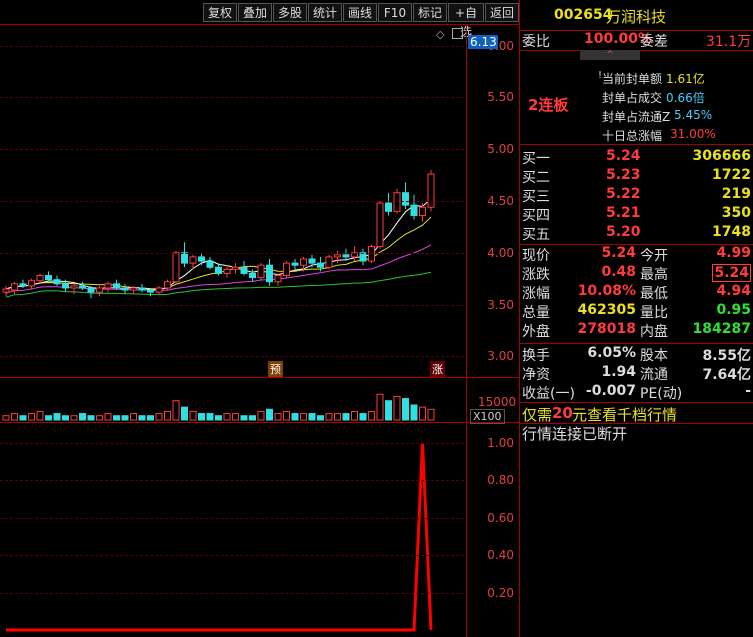 This screenshot has width=753, height=637. I want to click on quote-label: 现价, so click(536, 256).